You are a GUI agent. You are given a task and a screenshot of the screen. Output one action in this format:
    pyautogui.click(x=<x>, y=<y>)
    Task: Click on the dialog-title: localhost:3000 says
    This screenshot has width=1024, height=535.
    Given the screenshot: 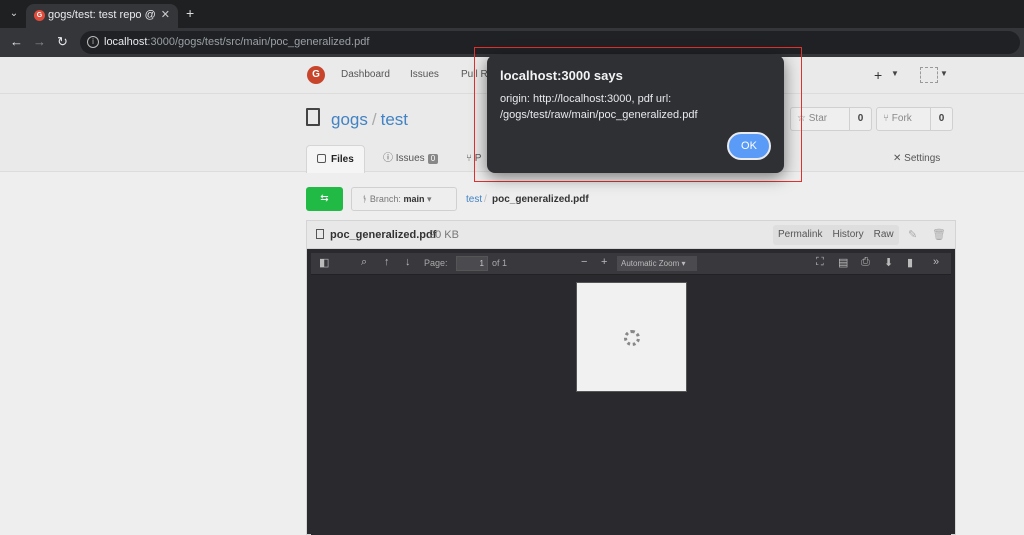 What is the action you would take?
    pyautogui.click(x=561, y=75)
    